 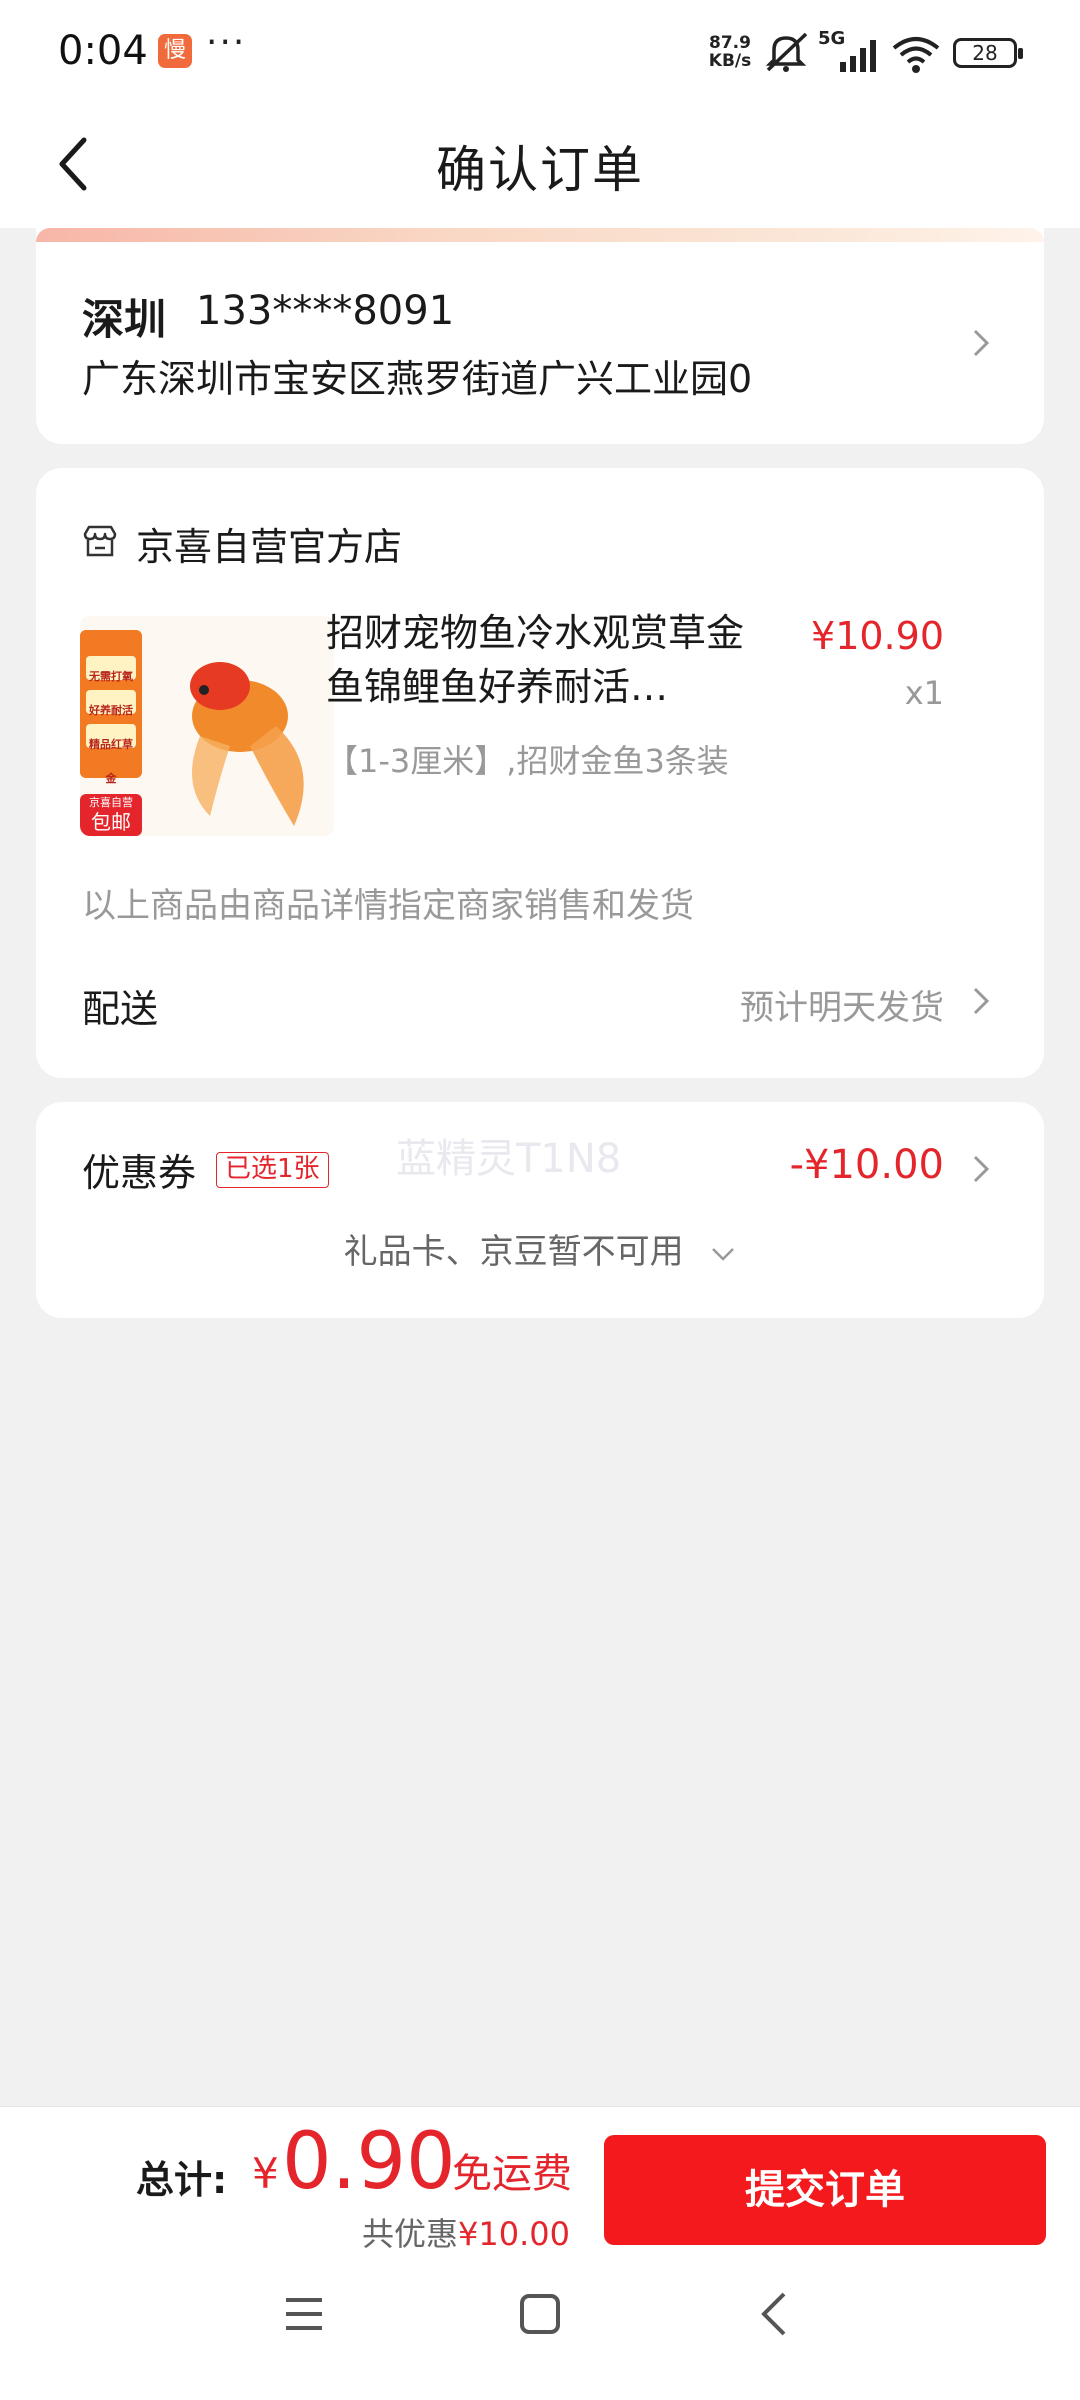 What do you see at coordinates (540, 54) in the screenshot?
I see `status-bar: 0:04 慢 ··· 87.9 KB/s 5G 28` at bounding box center [540, 54].